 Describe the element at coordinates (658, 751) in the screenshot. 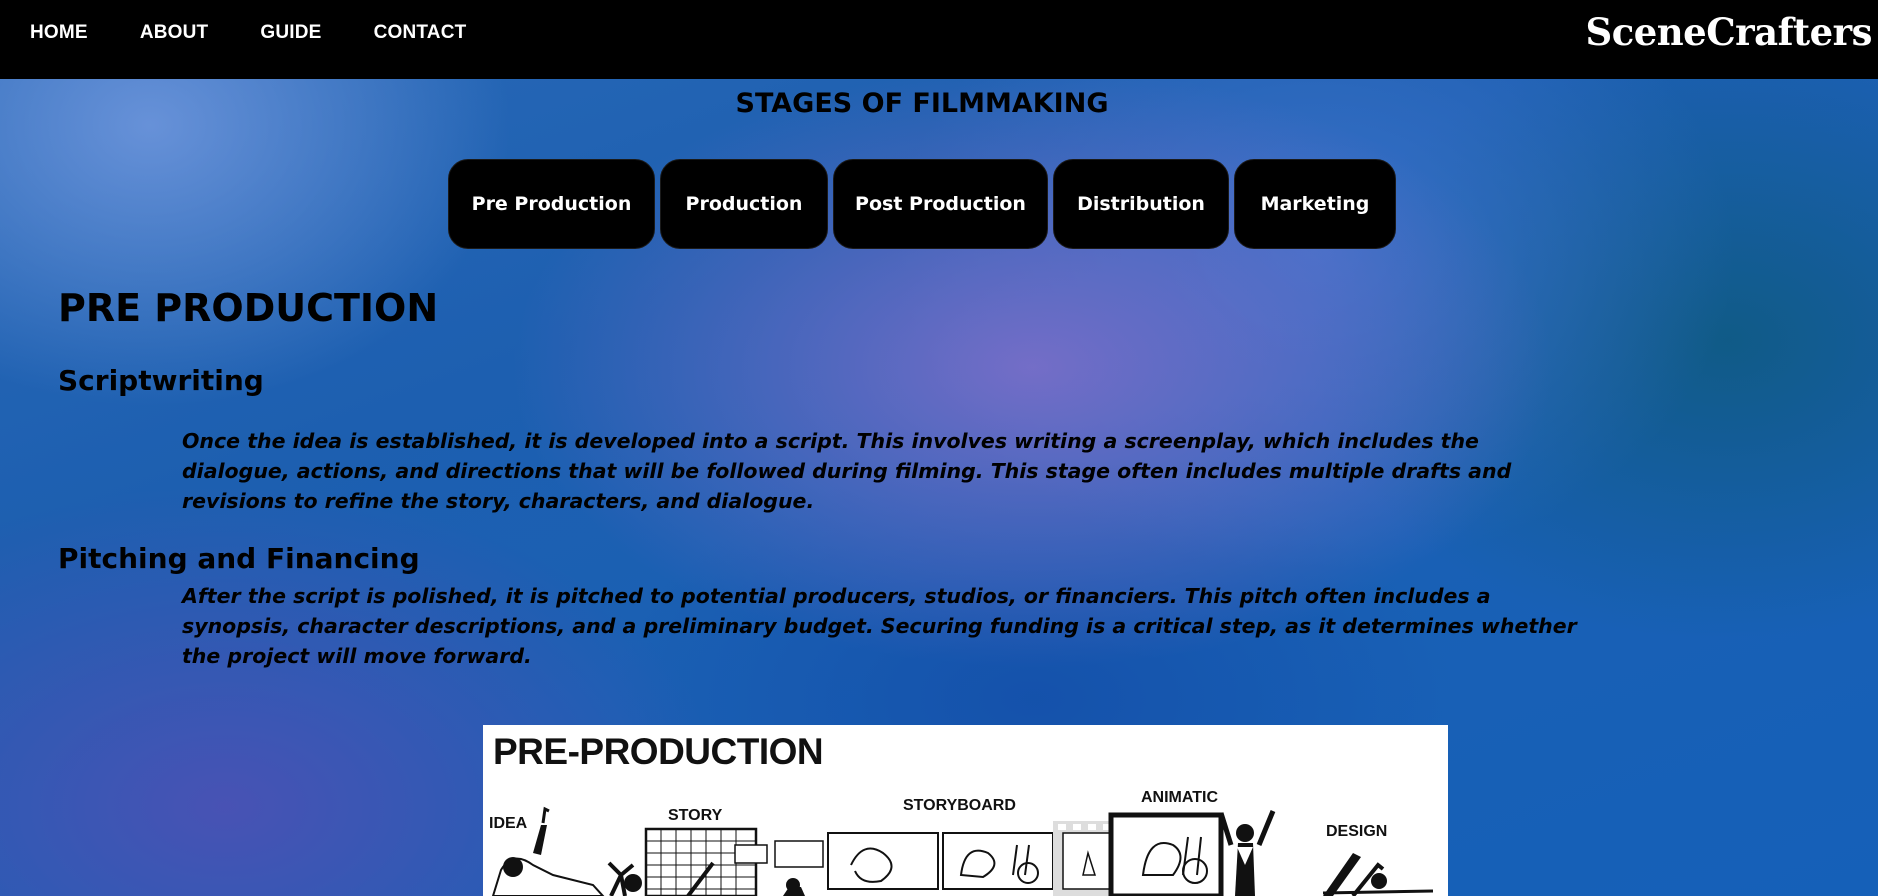

I see `figure-title: PRE-PRODUCTION` at that location.